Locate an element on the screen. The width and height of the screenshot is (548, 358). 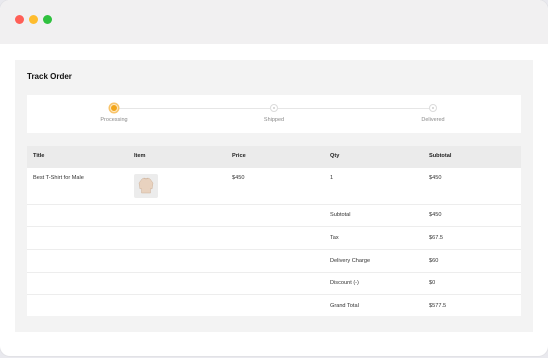
product-subtotal: $450 is located at coordinates (435, 178).